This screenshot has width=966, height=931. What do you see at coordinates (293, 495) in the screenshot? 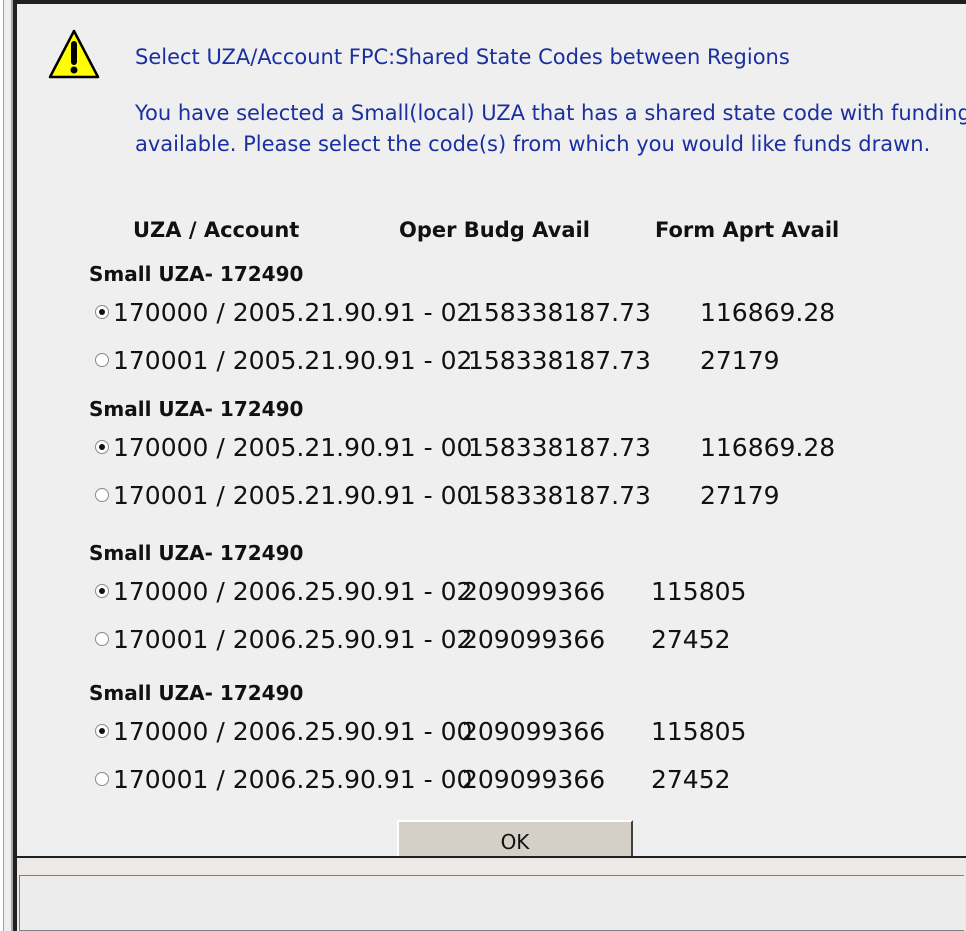
I see `account-code: 170001 / 2005.21.90.91 - 00` at bounding box center [293, 495].